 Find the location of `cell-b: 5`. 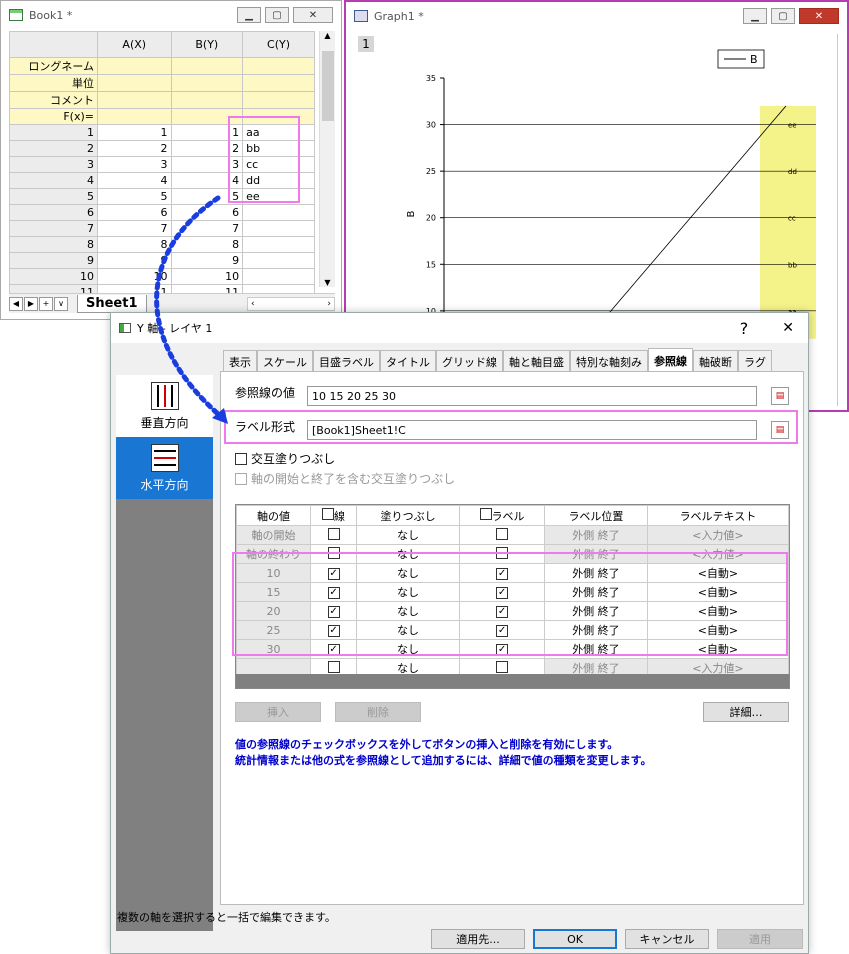

cell-b: 5 is located at coordinates (207, 196).